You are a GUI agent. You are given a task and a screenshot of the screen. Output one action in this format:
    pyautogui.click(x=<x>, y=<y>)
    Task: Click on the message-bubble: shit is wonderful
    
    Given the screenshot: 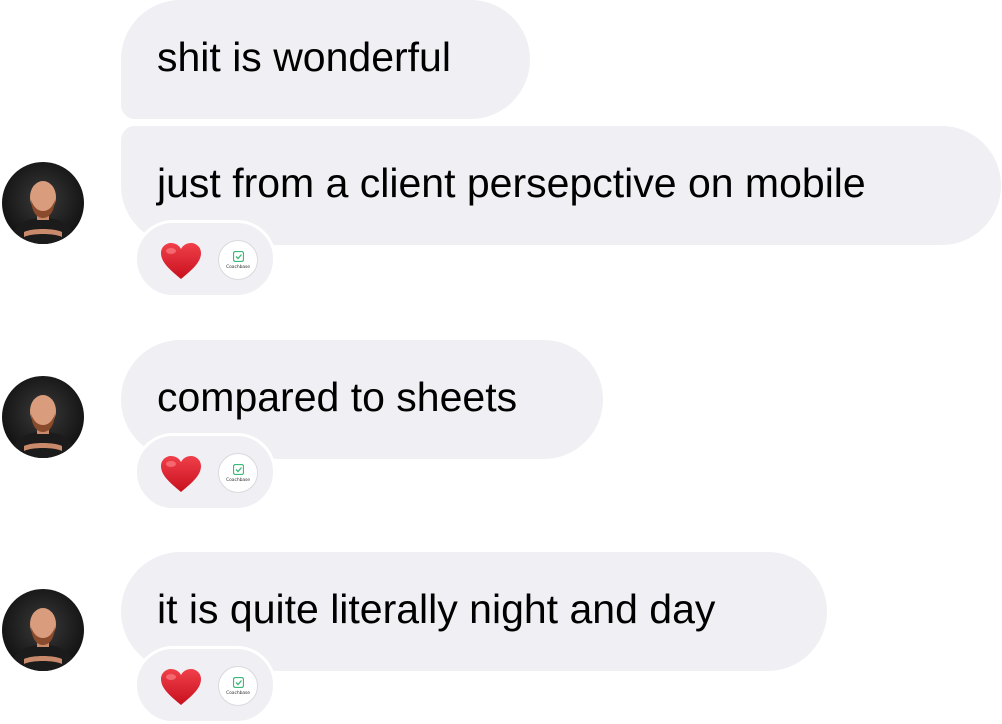 What is the action you would take?
    pyautogui.click(x=325, y=59)
    